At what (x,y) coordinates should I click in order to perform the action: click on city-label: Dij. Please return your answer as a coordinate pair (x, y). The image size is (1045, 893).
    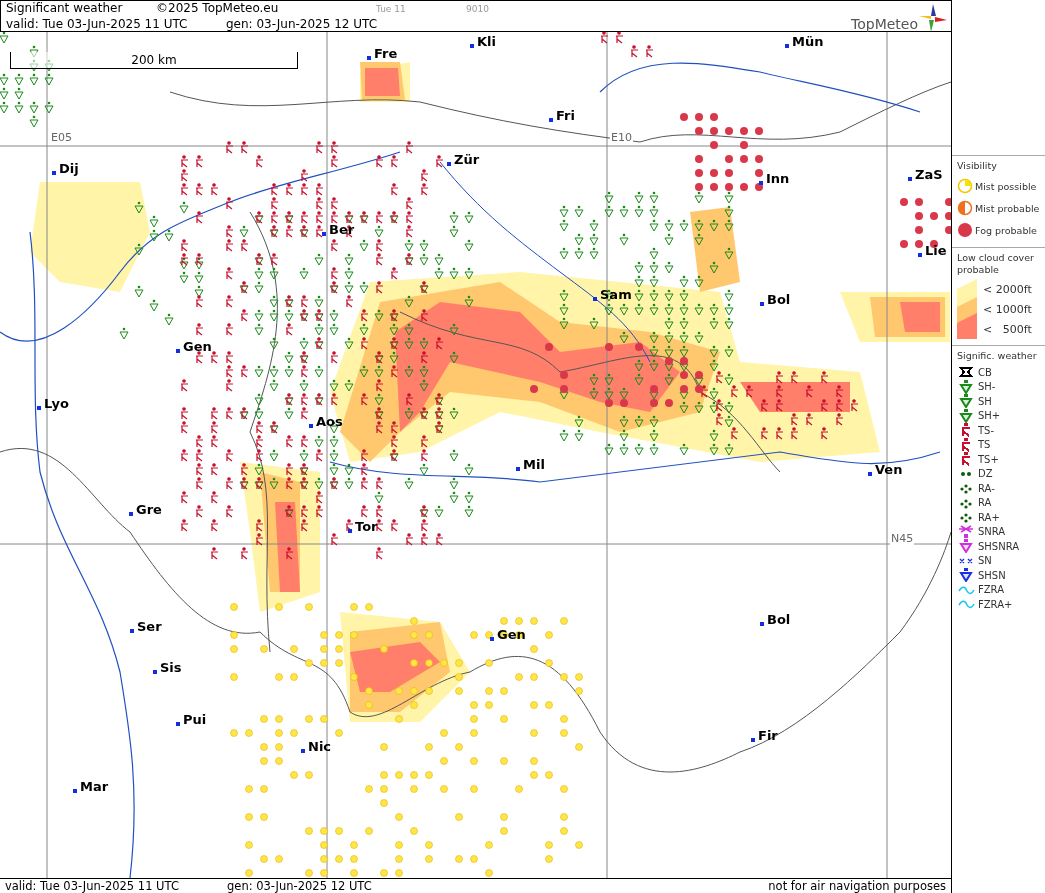
    Looking at the image, I should click on (65, 168).